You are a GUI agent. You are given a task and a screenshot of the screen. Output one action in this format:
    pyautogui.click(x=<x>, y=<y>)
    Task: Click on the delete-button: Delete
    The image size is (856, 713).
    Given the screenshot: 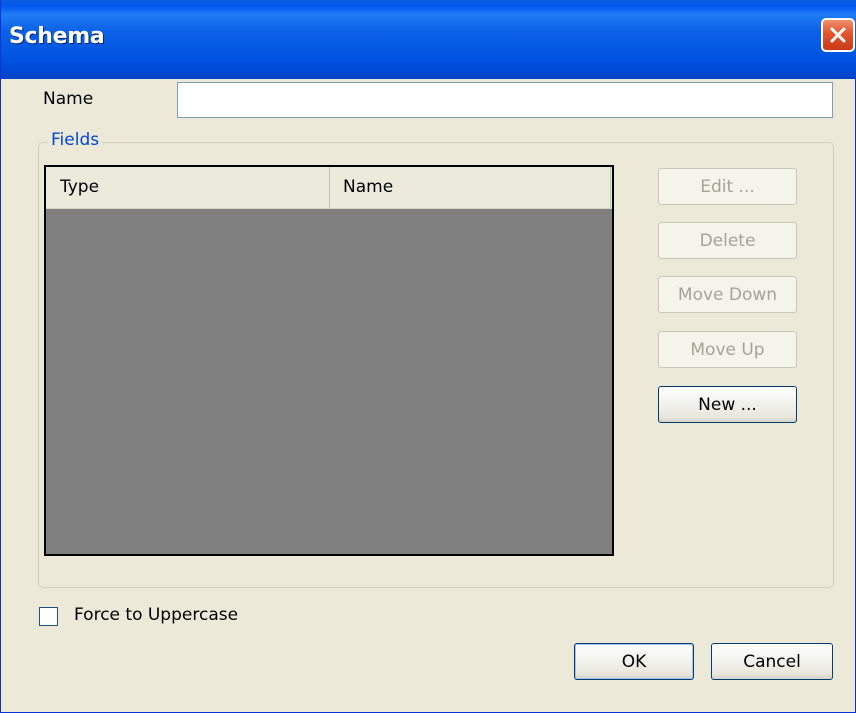 What is the action you would take?
    pyautogui.click(x=727, y=240)
    